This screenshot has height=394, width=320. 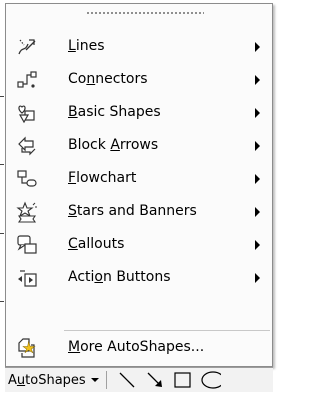 What do you see at coordinates (127, 380) in the screenshot?
I see `line-tool-button` at bounding box center [127, 380].